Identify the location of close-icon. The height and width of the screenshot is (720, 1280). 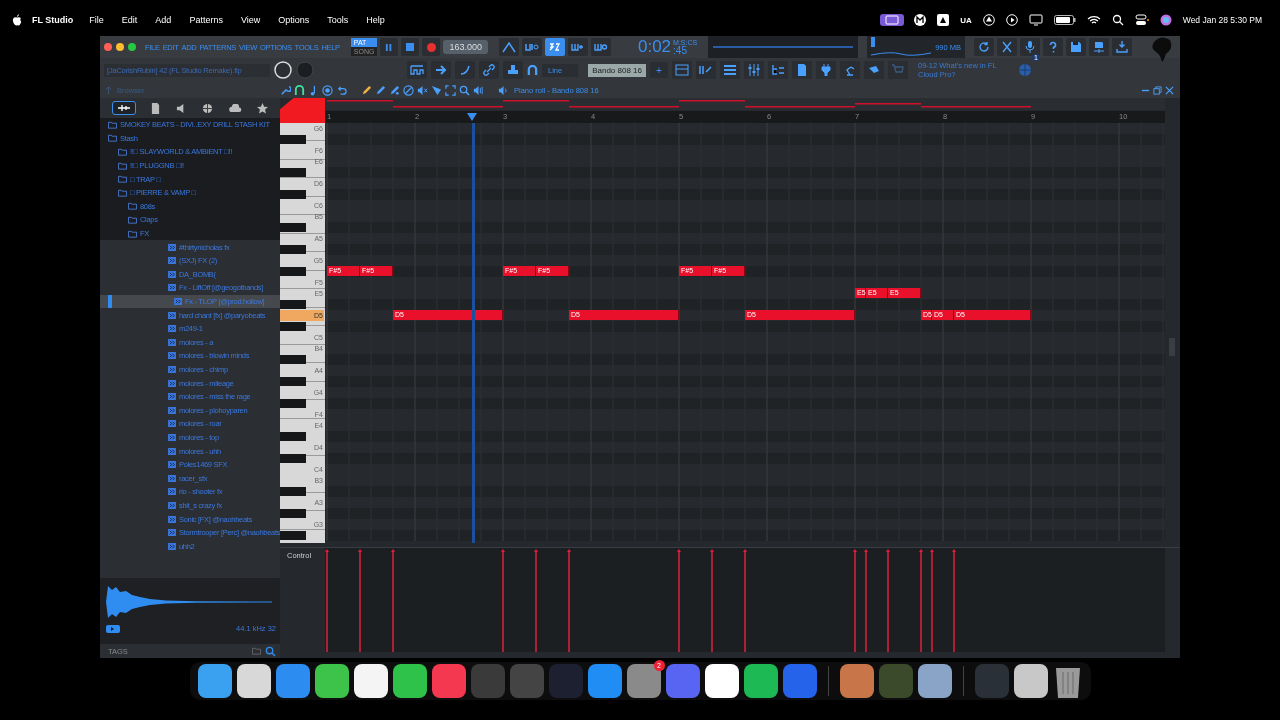
(1169, 90).